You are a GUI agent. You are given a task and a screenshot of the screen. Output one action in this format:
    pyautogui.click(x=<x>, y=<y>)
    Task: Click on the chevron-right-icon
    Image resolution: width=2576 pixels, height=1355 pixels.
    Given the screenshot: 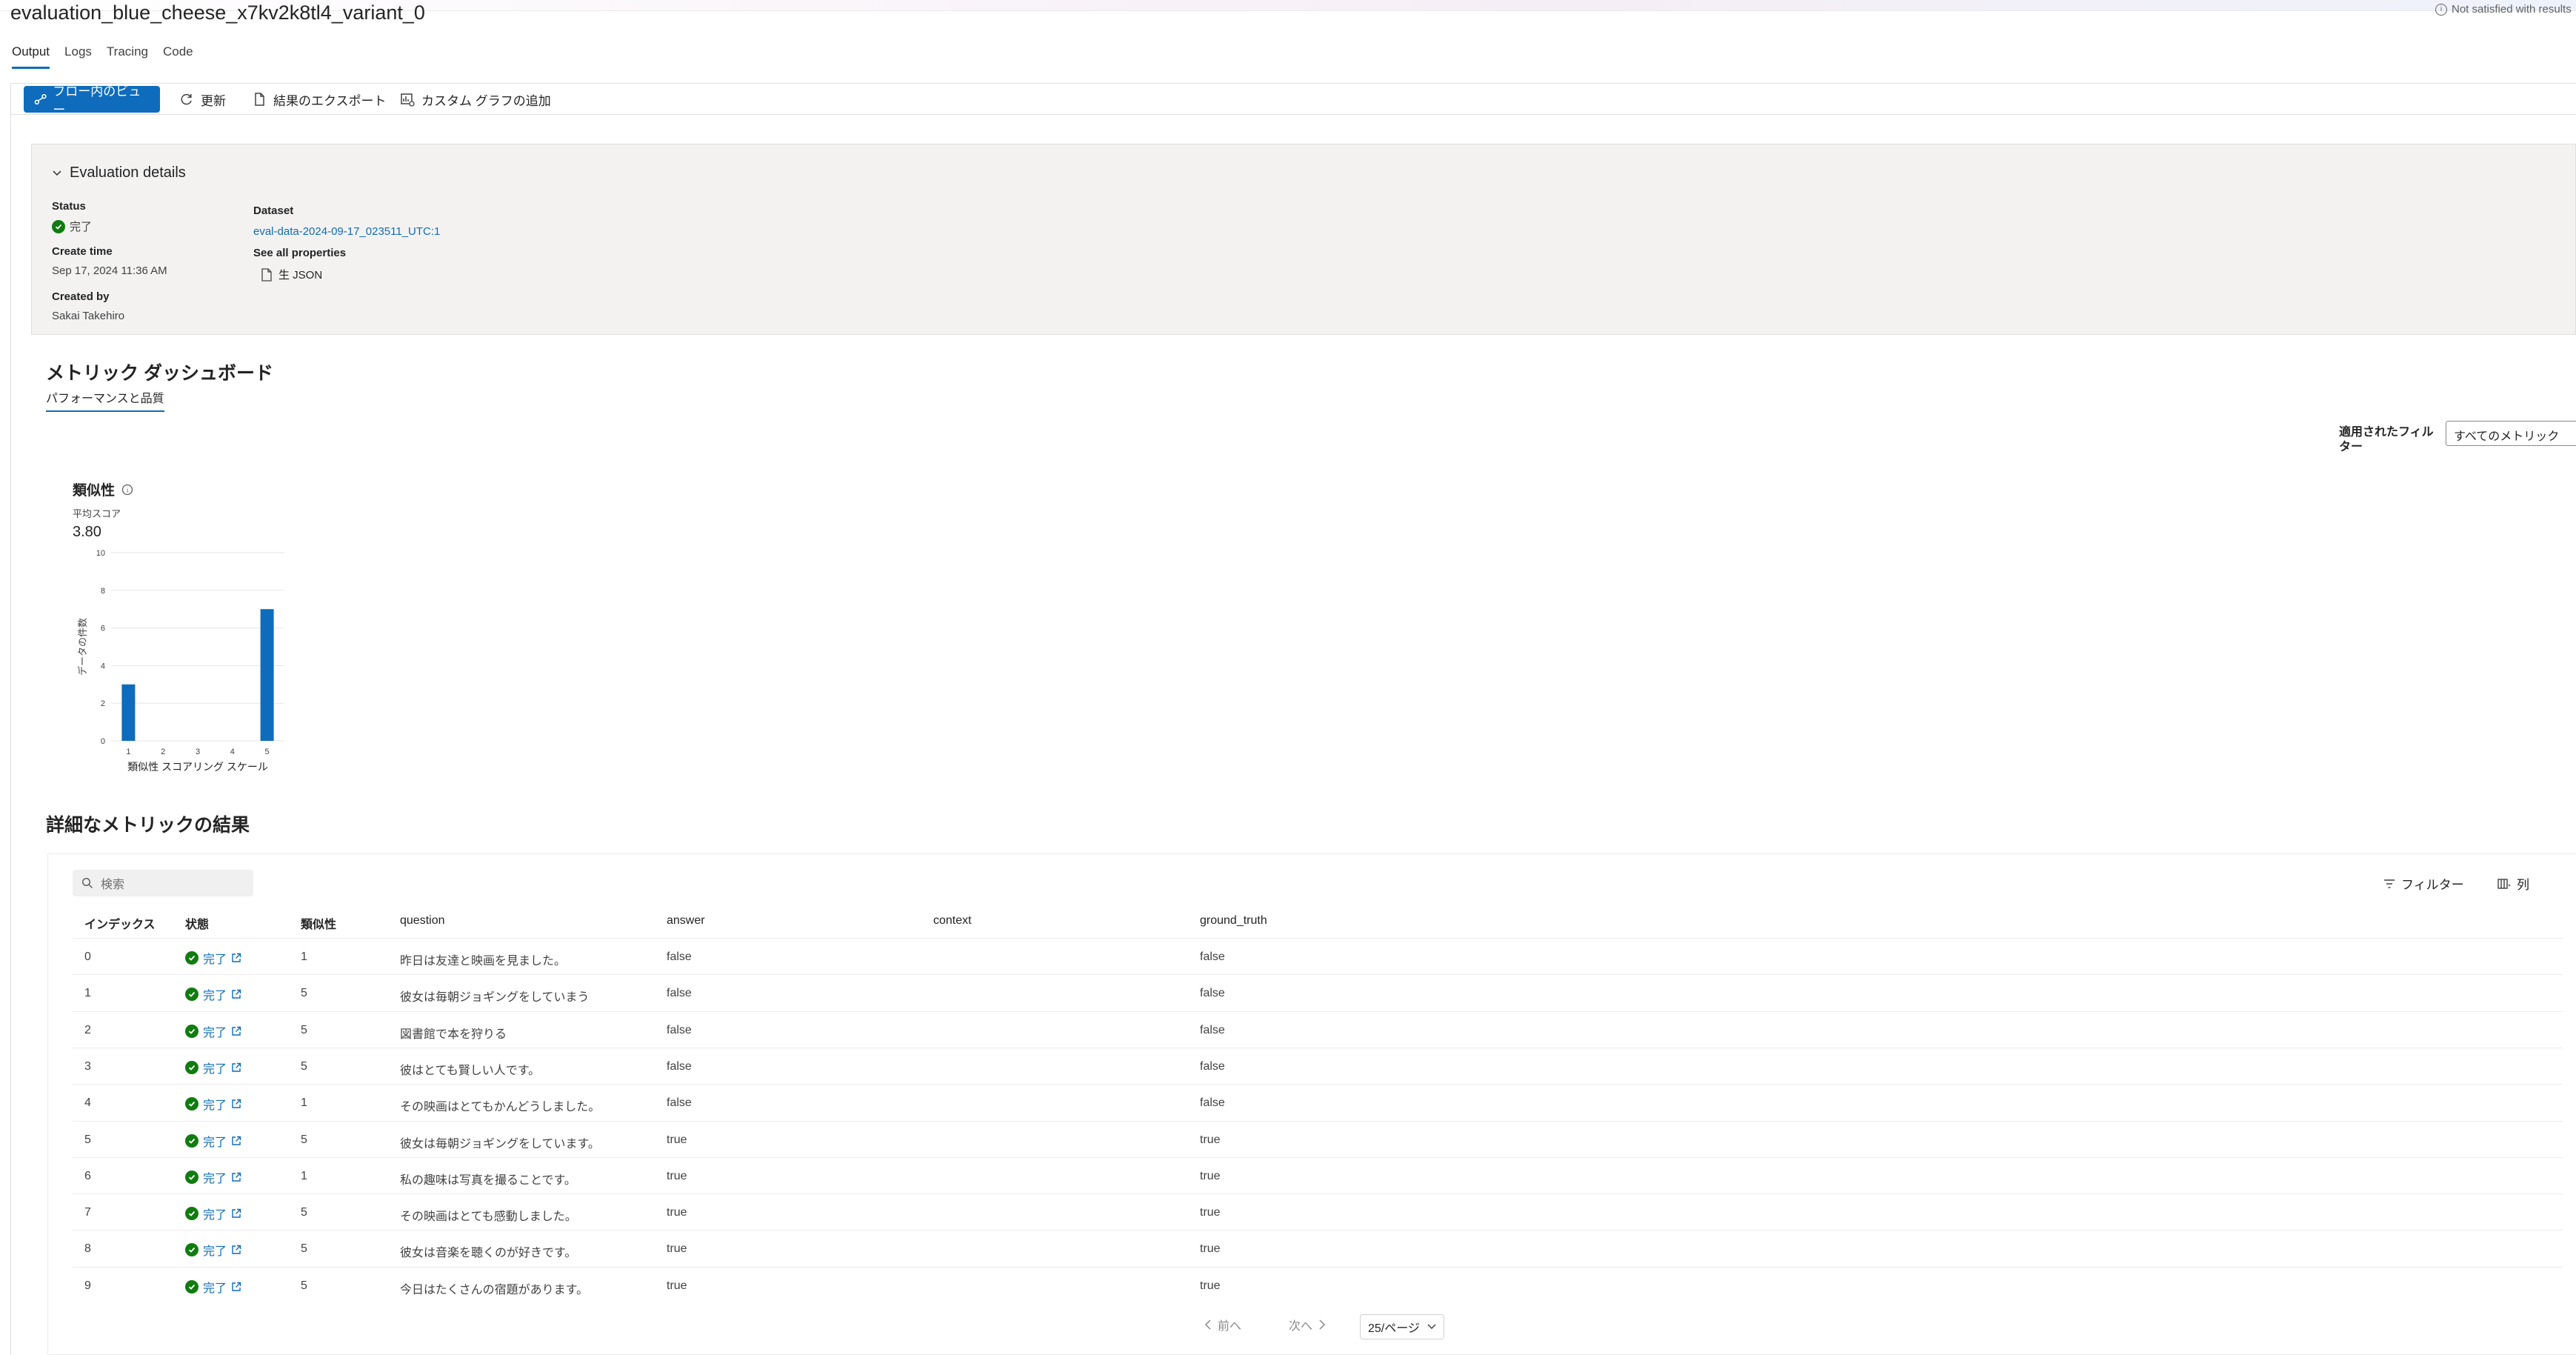 What is the action you would take?
    pyautogui.click(x=1322, y=1324)
    